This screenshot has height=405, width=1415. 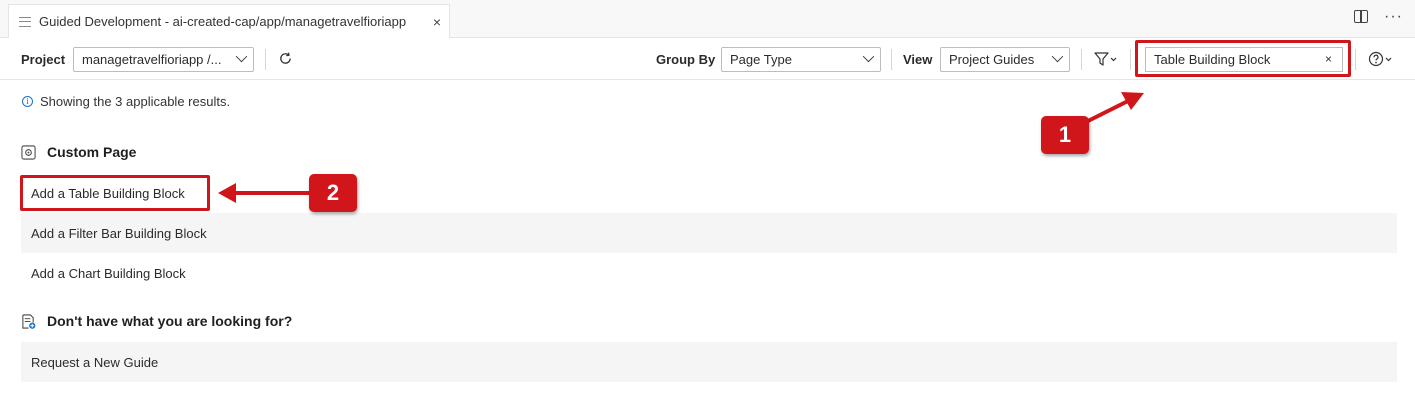 I want to click on guide-item-add-chart-building-block: Add a Chart Building Block, so click(x=709, y=273).